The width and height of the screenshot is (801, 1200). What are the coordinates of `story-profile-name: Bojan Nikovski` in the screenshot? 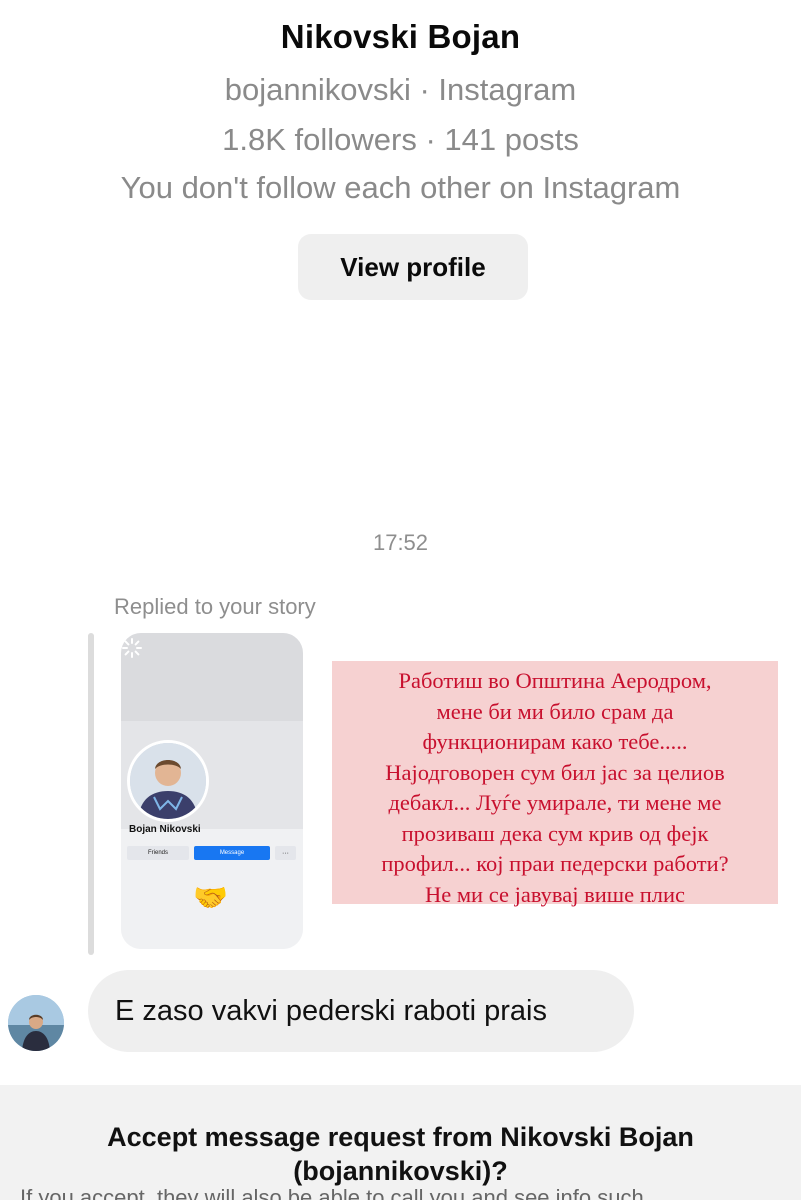 It's located at (165, 829).